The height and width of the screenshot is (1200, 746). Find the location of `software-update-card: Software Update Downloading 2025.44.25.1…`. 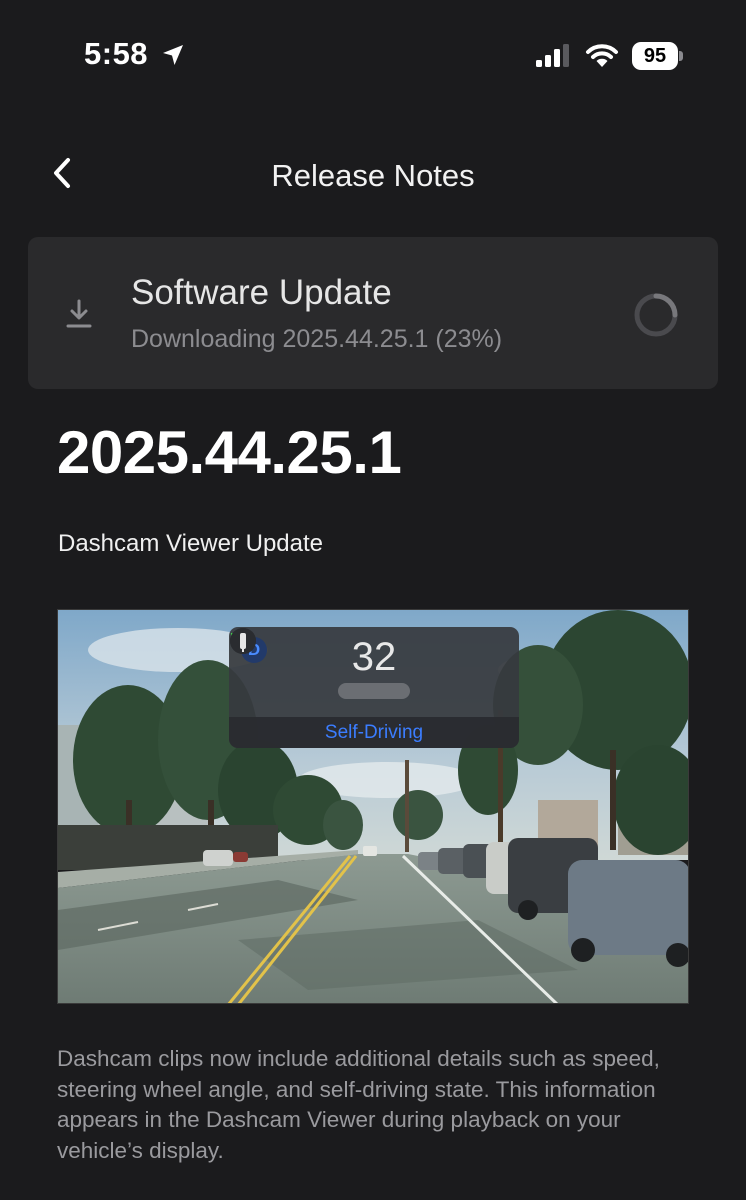

software-update-card: Software Update Downloading 2025.44.25.1… is located at coordinates (373, 313).